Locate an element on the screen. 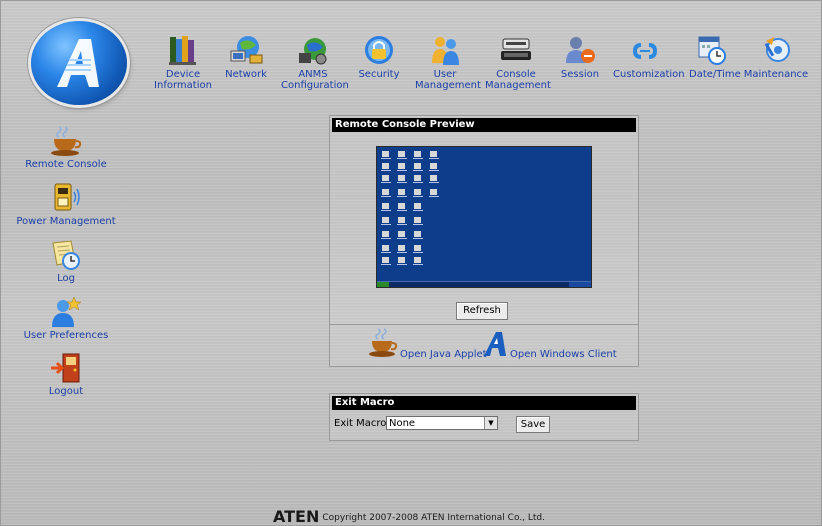 This screenshot has height=526, width=822. exit-macro-value: None is located at coordinates (402, 423).